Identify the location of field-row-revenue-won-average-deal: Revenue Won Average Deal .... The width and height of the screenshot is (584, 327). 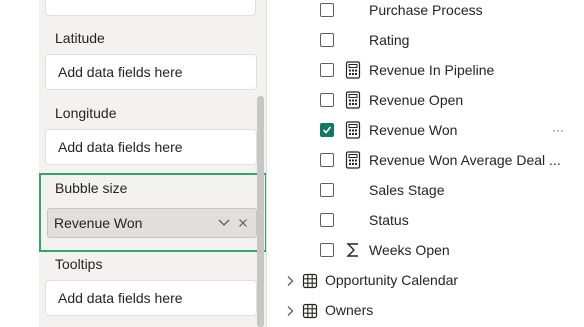
(425, 161).